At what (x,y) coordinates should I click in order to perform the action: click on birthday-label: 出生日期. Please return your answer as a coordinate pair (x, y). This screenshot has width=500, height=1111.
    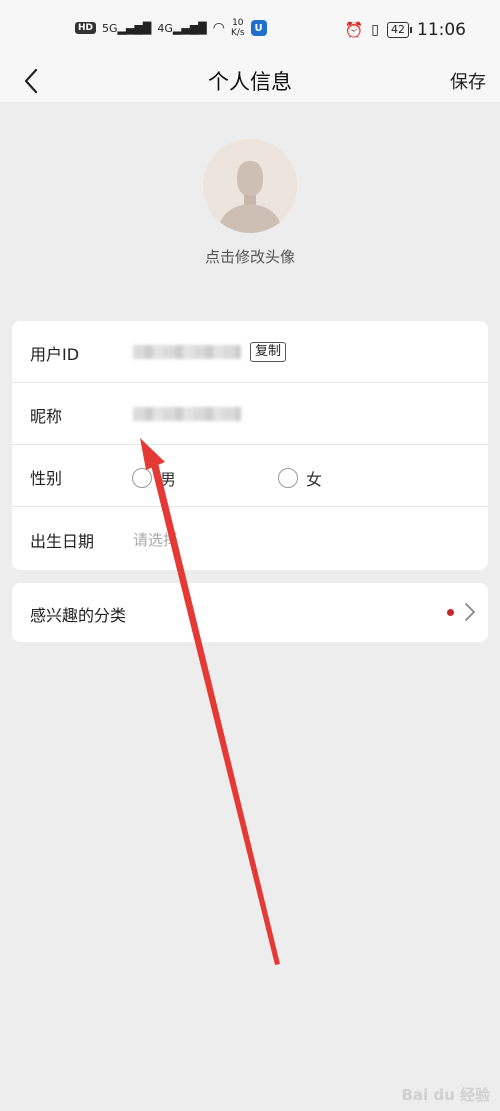
    Looking at the image, I should click on (62, 541).